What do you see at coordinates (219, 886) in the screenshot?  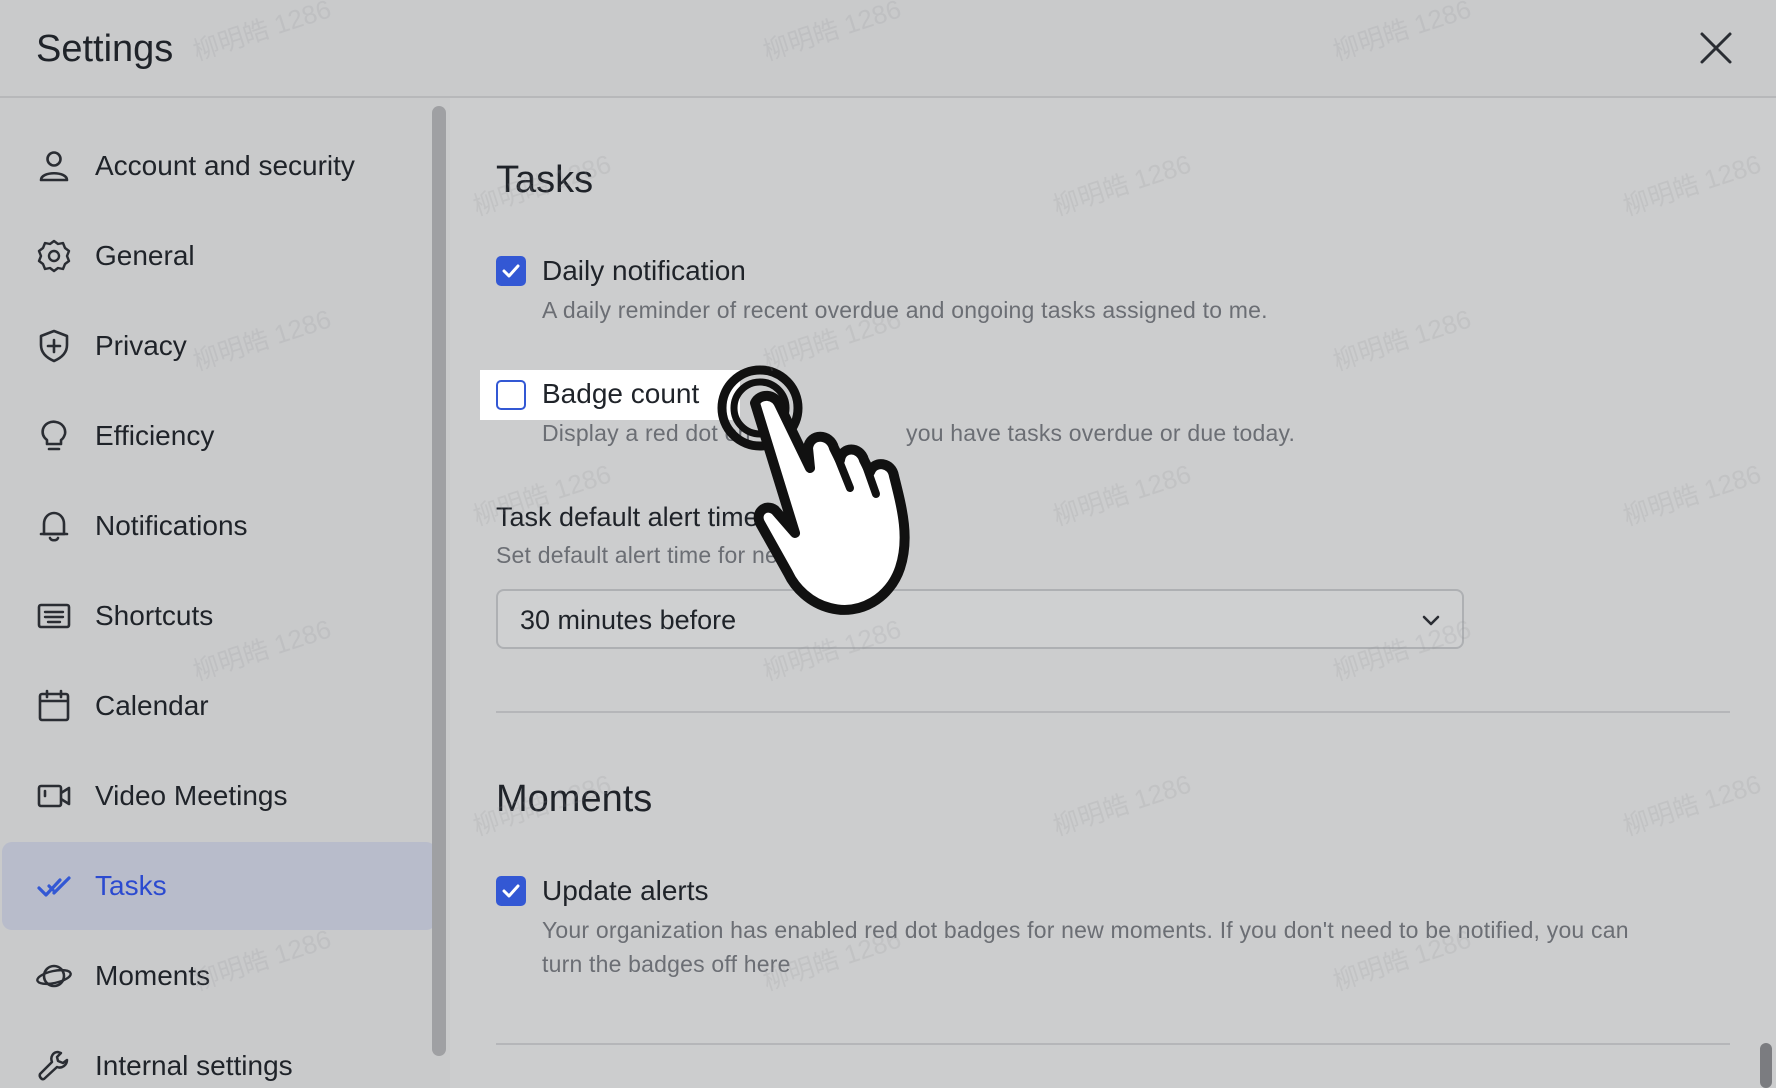 I see `sidebar-item-tasks: Tasks` at bounding box center [219, 886].